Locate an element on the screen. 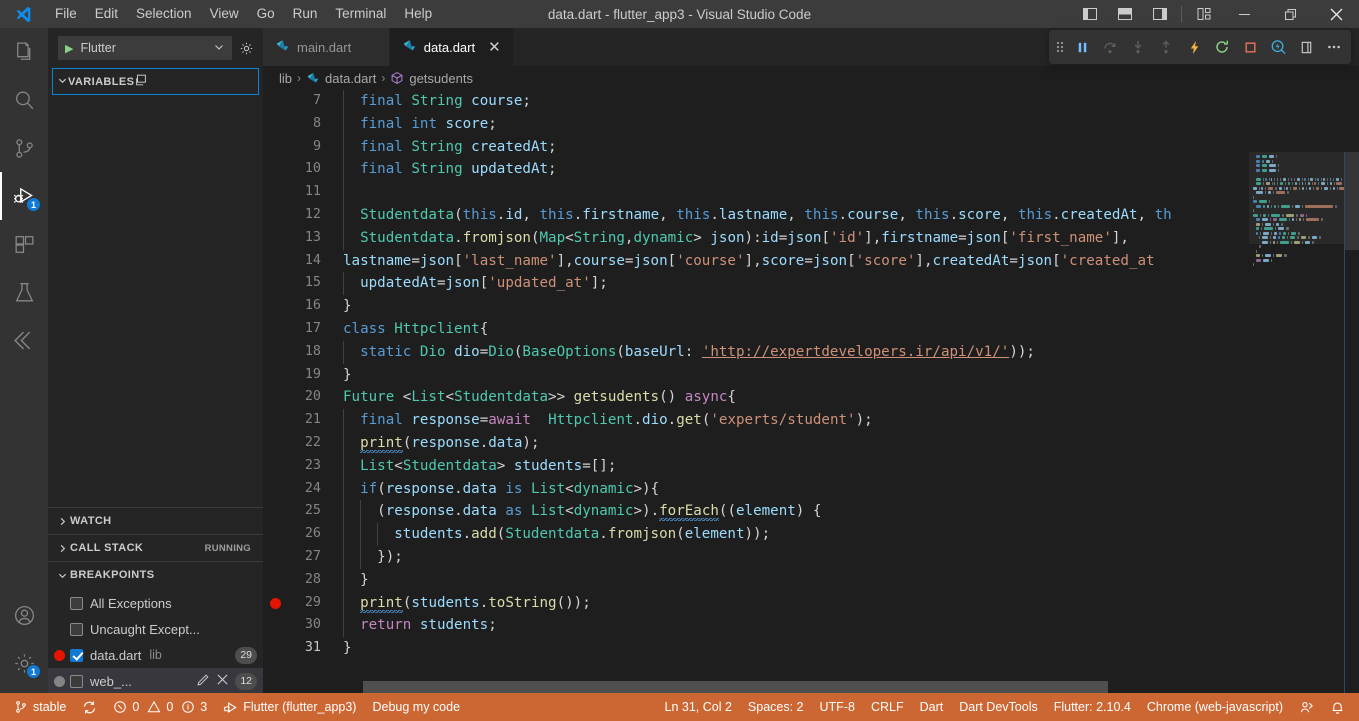 Image resolution: width=1359 pixels, height=721 pixels. open-devtools-button is located at coordinates (1306, 47).